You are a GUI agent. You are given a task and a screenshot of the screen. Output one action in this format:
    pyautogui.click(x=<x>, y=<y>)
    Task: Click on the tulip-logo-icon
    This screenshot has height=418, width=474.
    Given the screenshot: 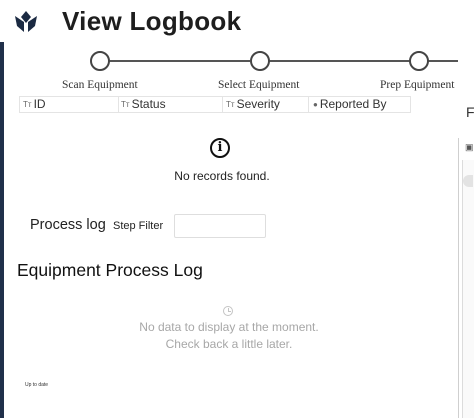 What is the action you would take?
    pyautogui.click(x=26, y=21)
    